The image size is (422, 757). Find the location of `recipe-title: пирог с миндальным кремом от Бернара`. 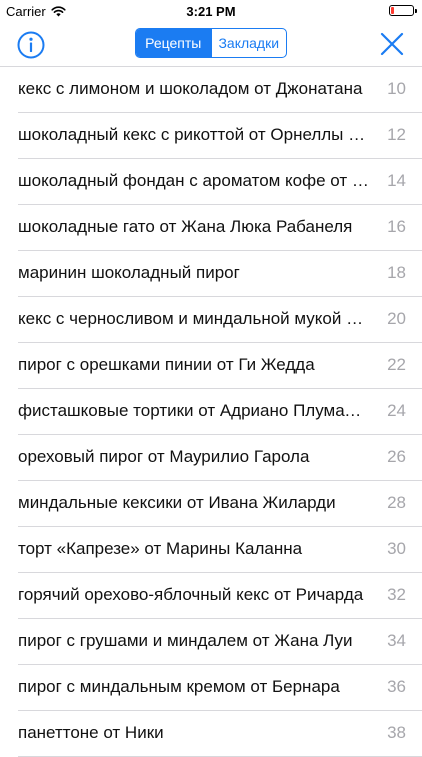

recipe-title: пирог с миндальным кремом от Бернара is located at coordinates (179, 686).